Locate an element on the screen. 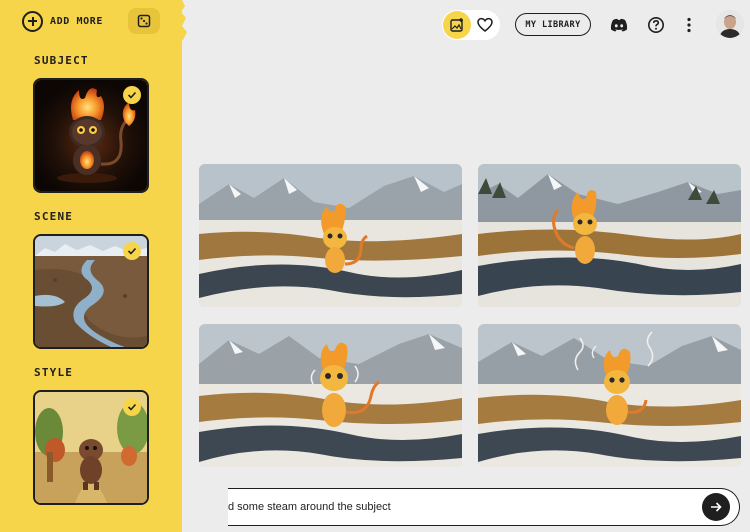  send-button is located at coordinates (716, 507).